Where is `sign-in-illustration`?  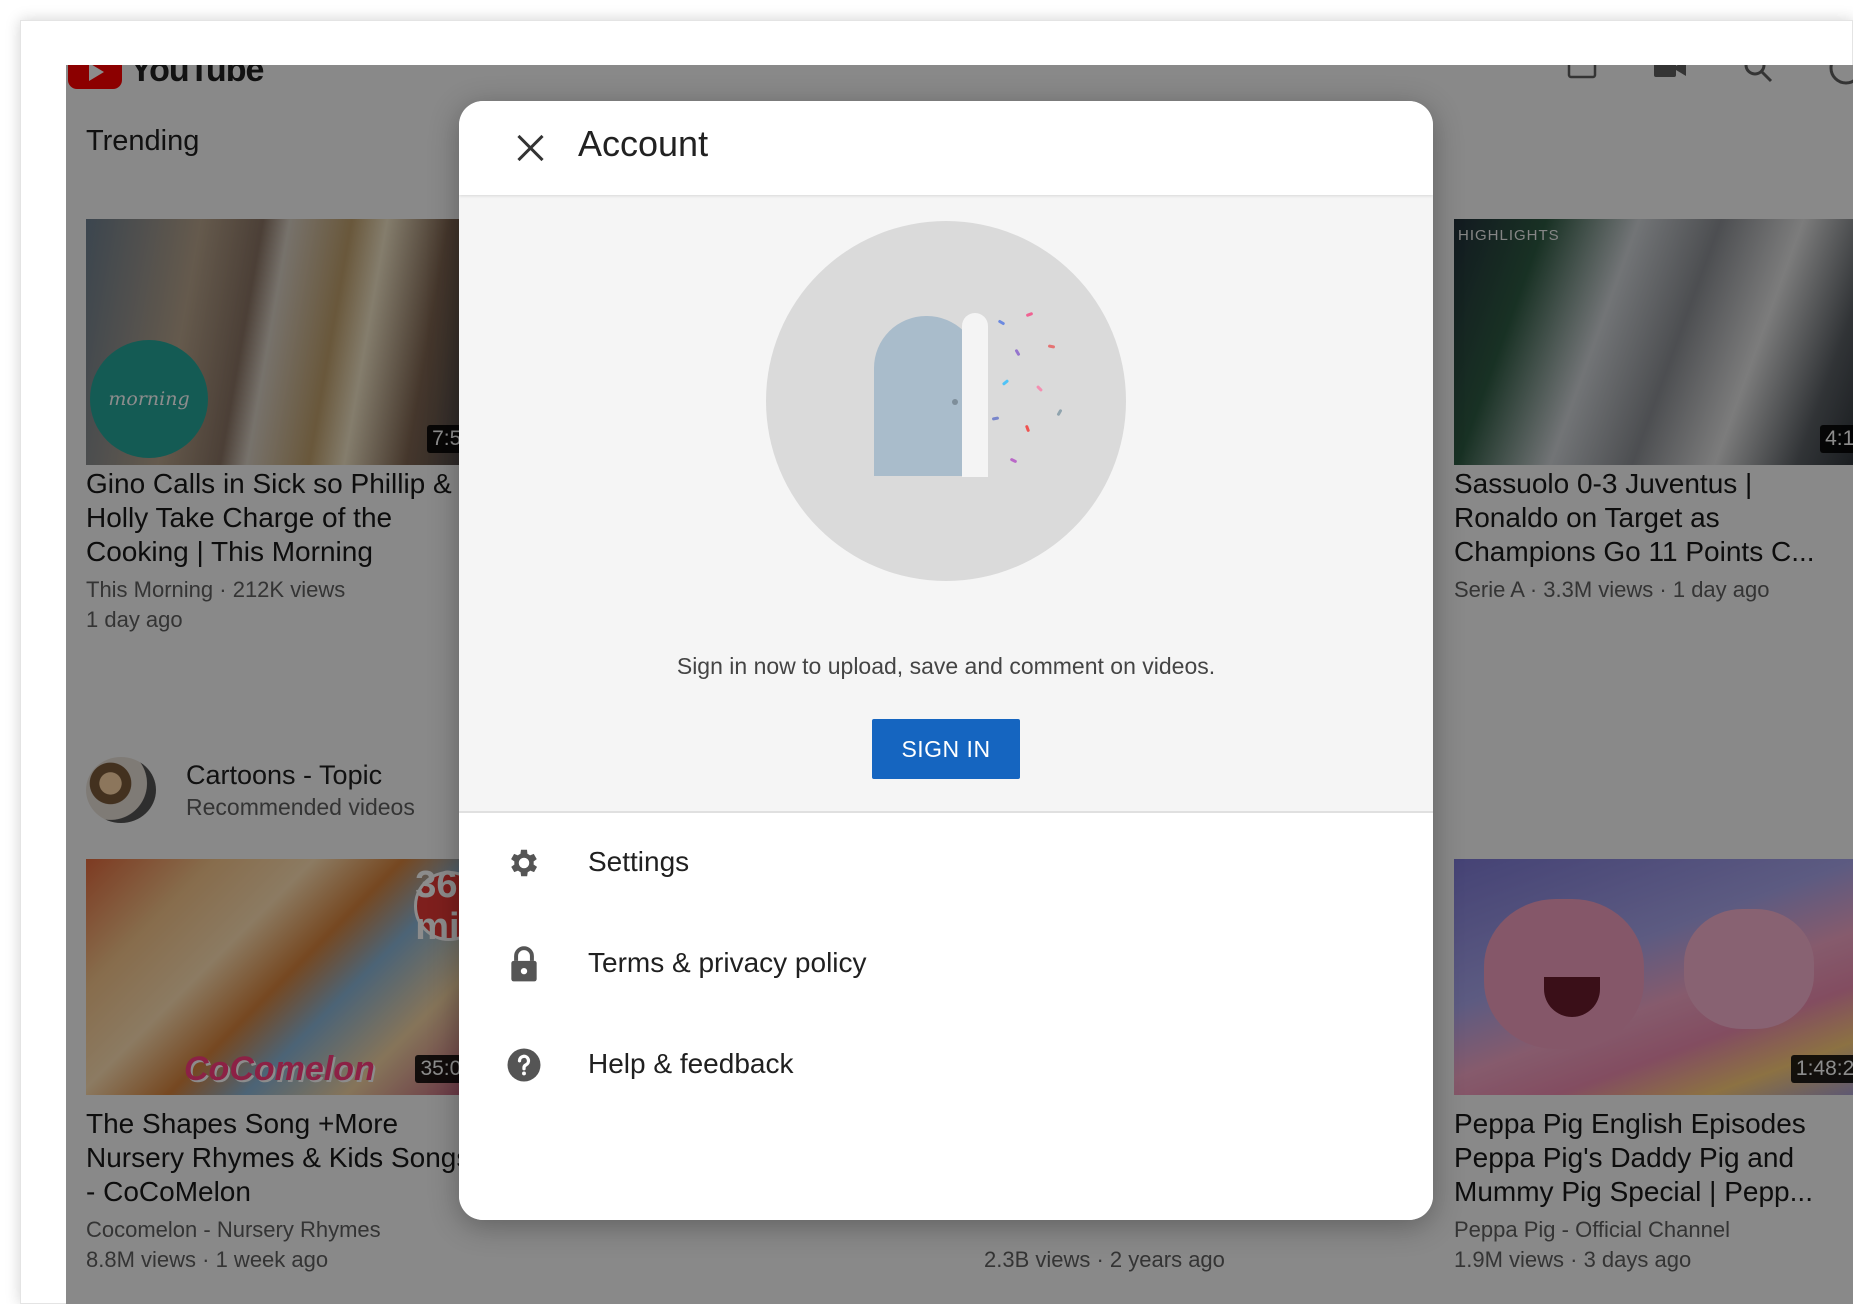 sign-in-illustration is located at coordinates (946, 401).